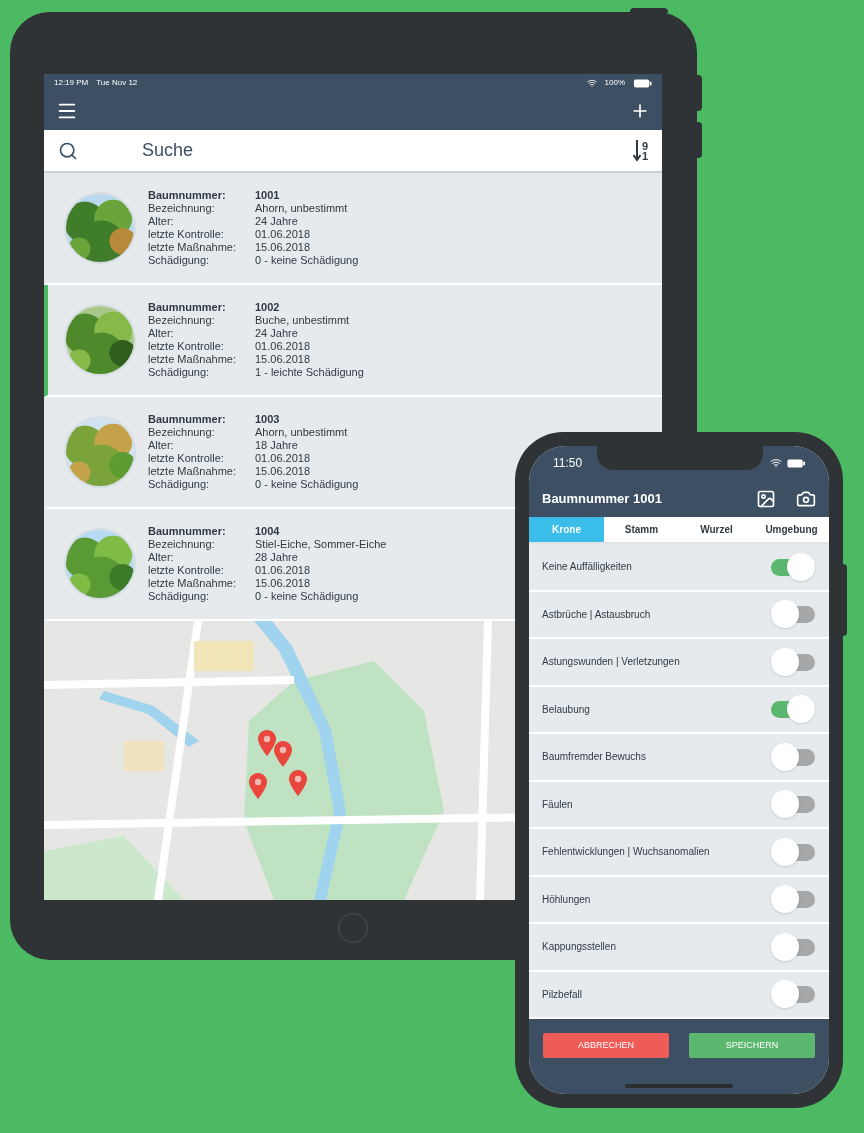  Describe the element at coordinates (71, 83) in the screenshot. I see `status-time: 12:19 PM` at that location.